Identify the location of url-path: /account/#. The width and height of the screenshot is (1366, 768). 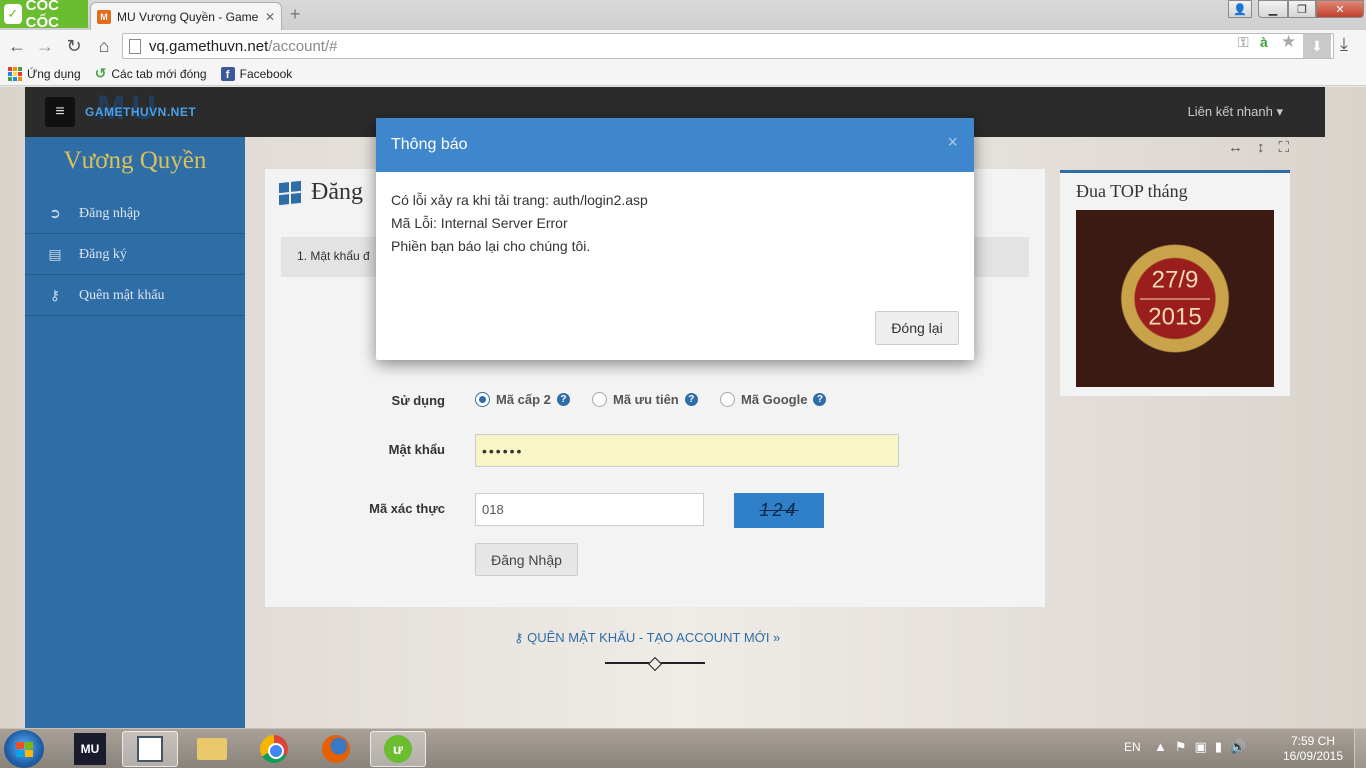
(303, 46).